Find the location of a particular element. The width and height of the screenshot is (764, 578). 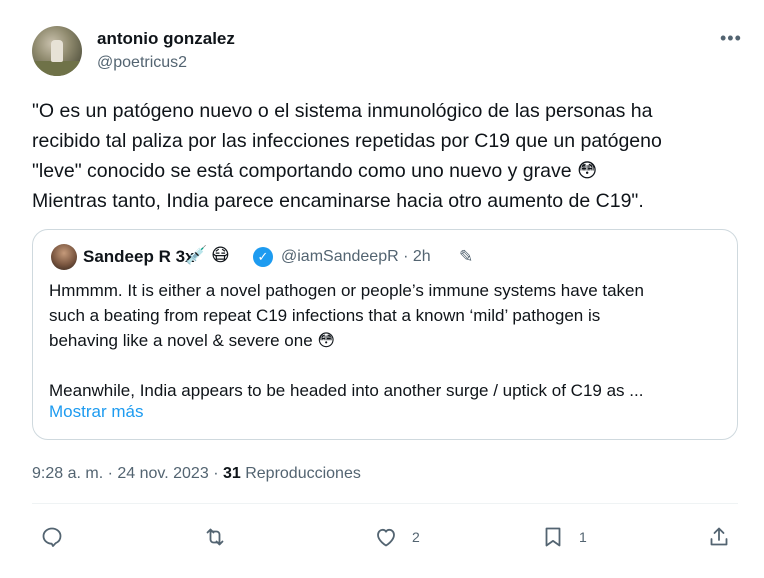

like-button: 2 is located at coordinates (397, 537).